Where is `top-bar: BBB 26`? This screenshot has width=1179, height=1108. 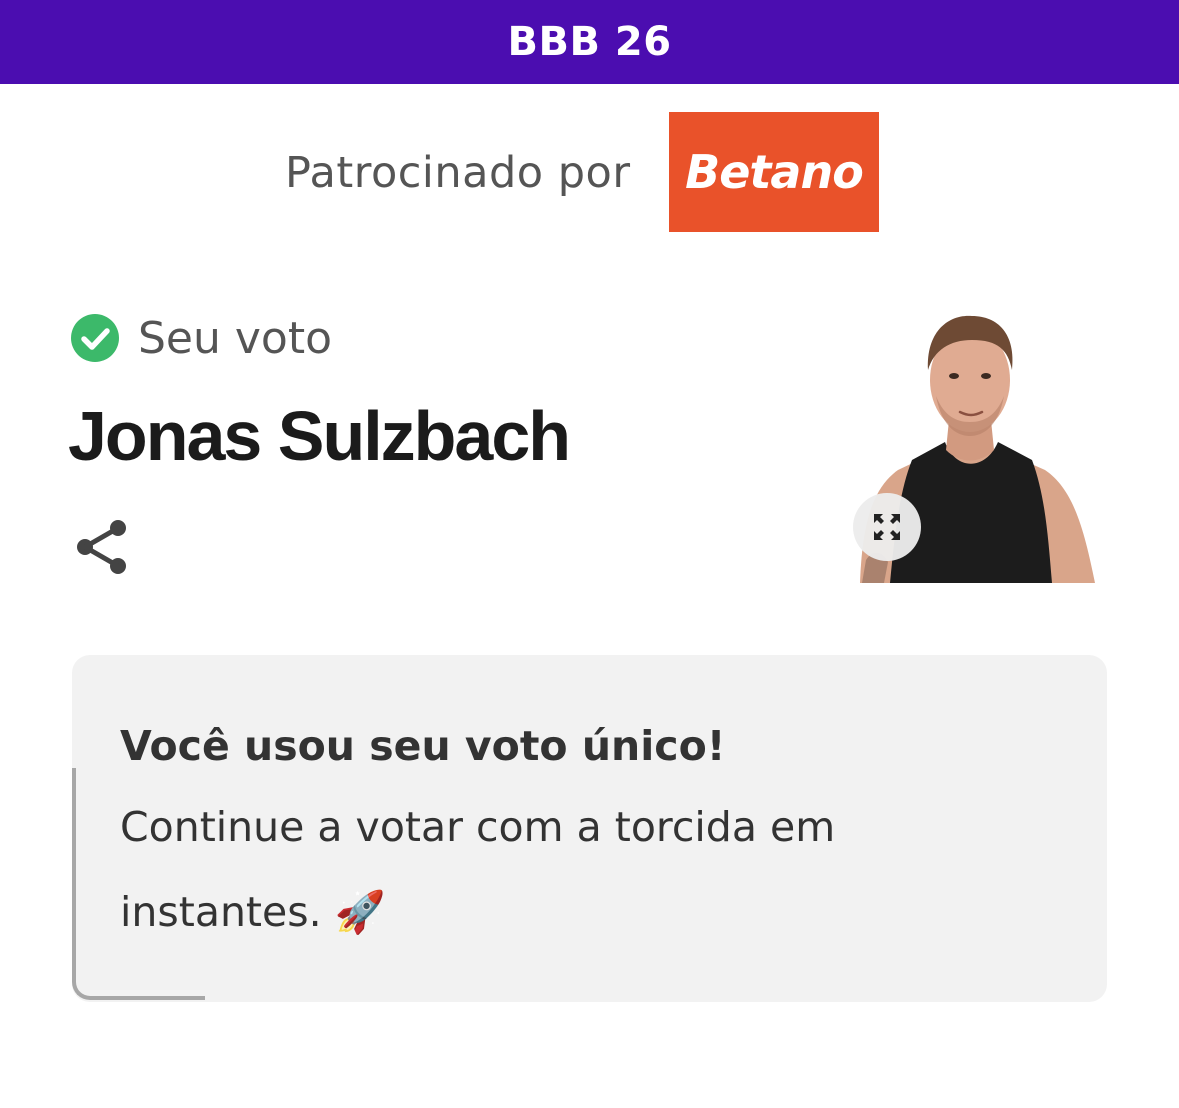
top-bar: BBB 26 is located at coordinates (589, 42).